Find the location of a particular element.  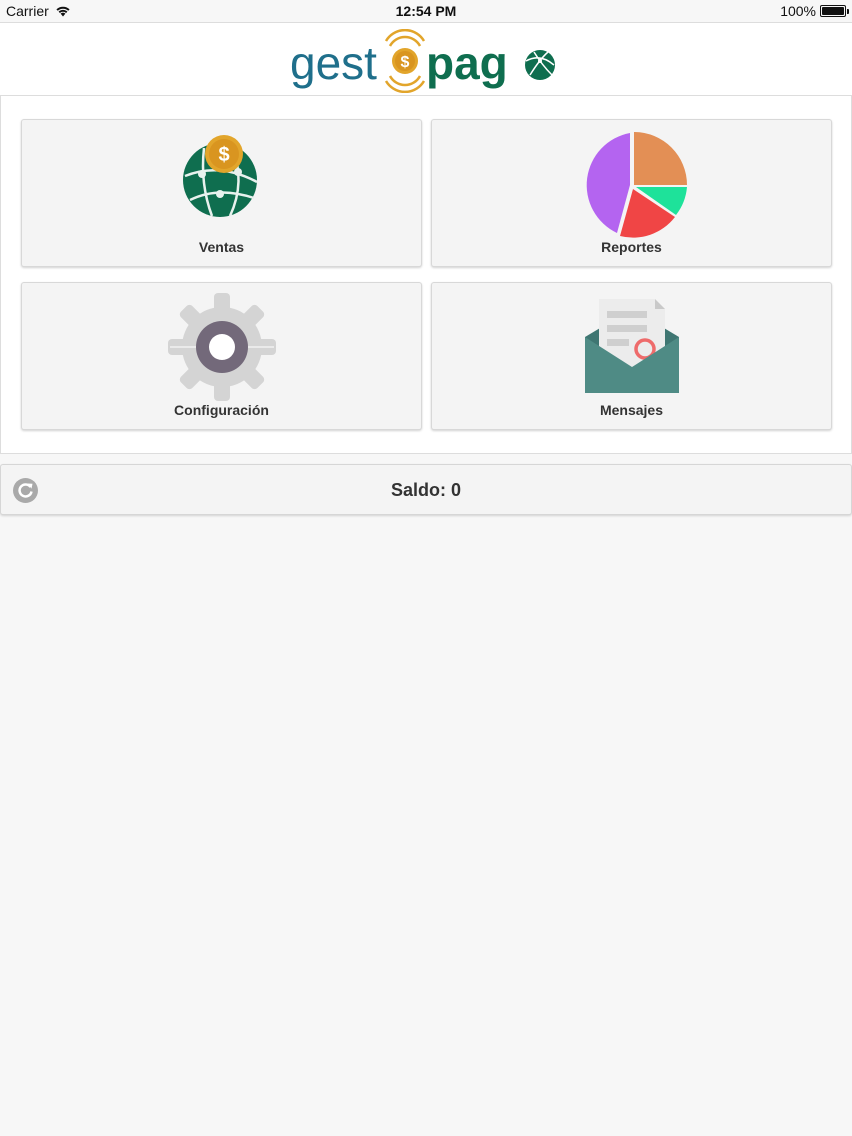

pie-chart-icon is located at coordinates (636, 185).